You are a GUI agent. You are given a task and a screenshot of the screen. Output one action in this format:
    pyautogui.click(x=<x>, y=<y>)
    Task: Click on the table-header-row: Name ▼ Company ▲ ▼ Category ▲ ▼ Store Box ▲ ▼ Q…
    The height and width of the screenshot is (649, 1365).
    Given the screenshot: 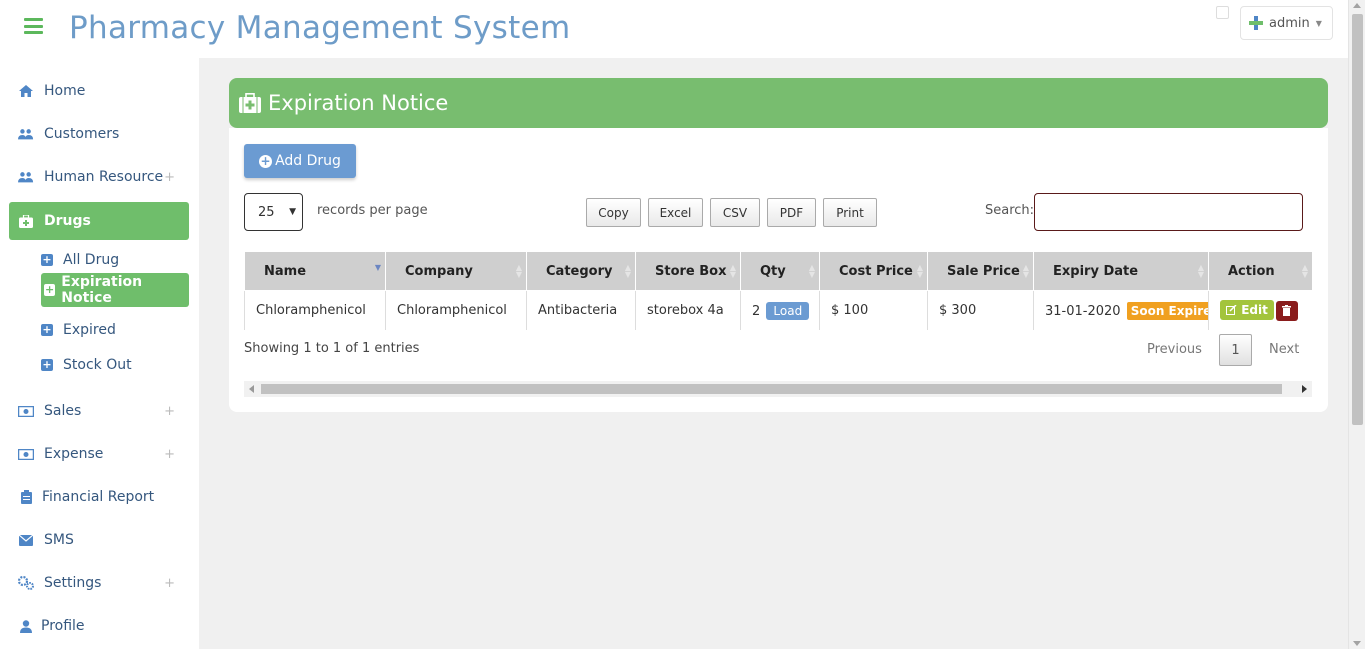 What is the action you would take?
    pyautogui.click(x=778, y=271)
    